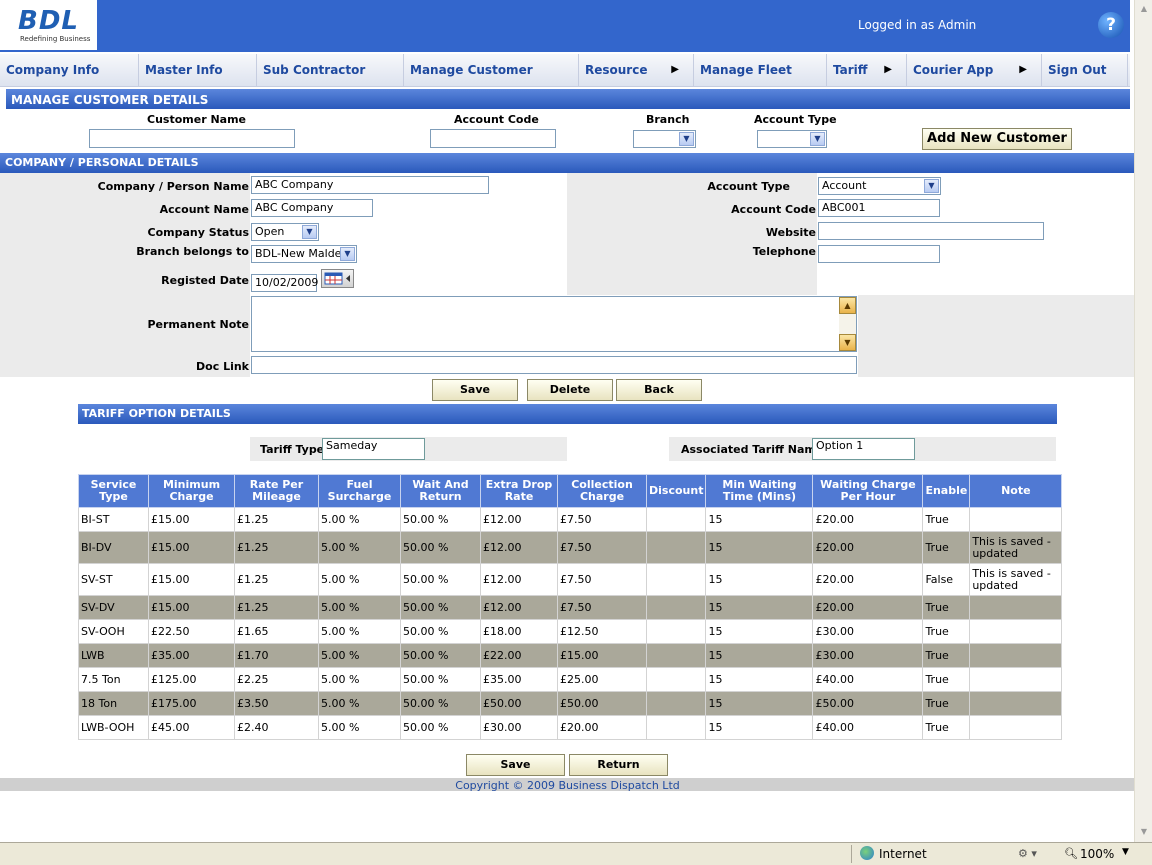 The height and width of the screenshot is (865, 1152). I want to click on doc-link-label: Doc Link, so click(222, 366).